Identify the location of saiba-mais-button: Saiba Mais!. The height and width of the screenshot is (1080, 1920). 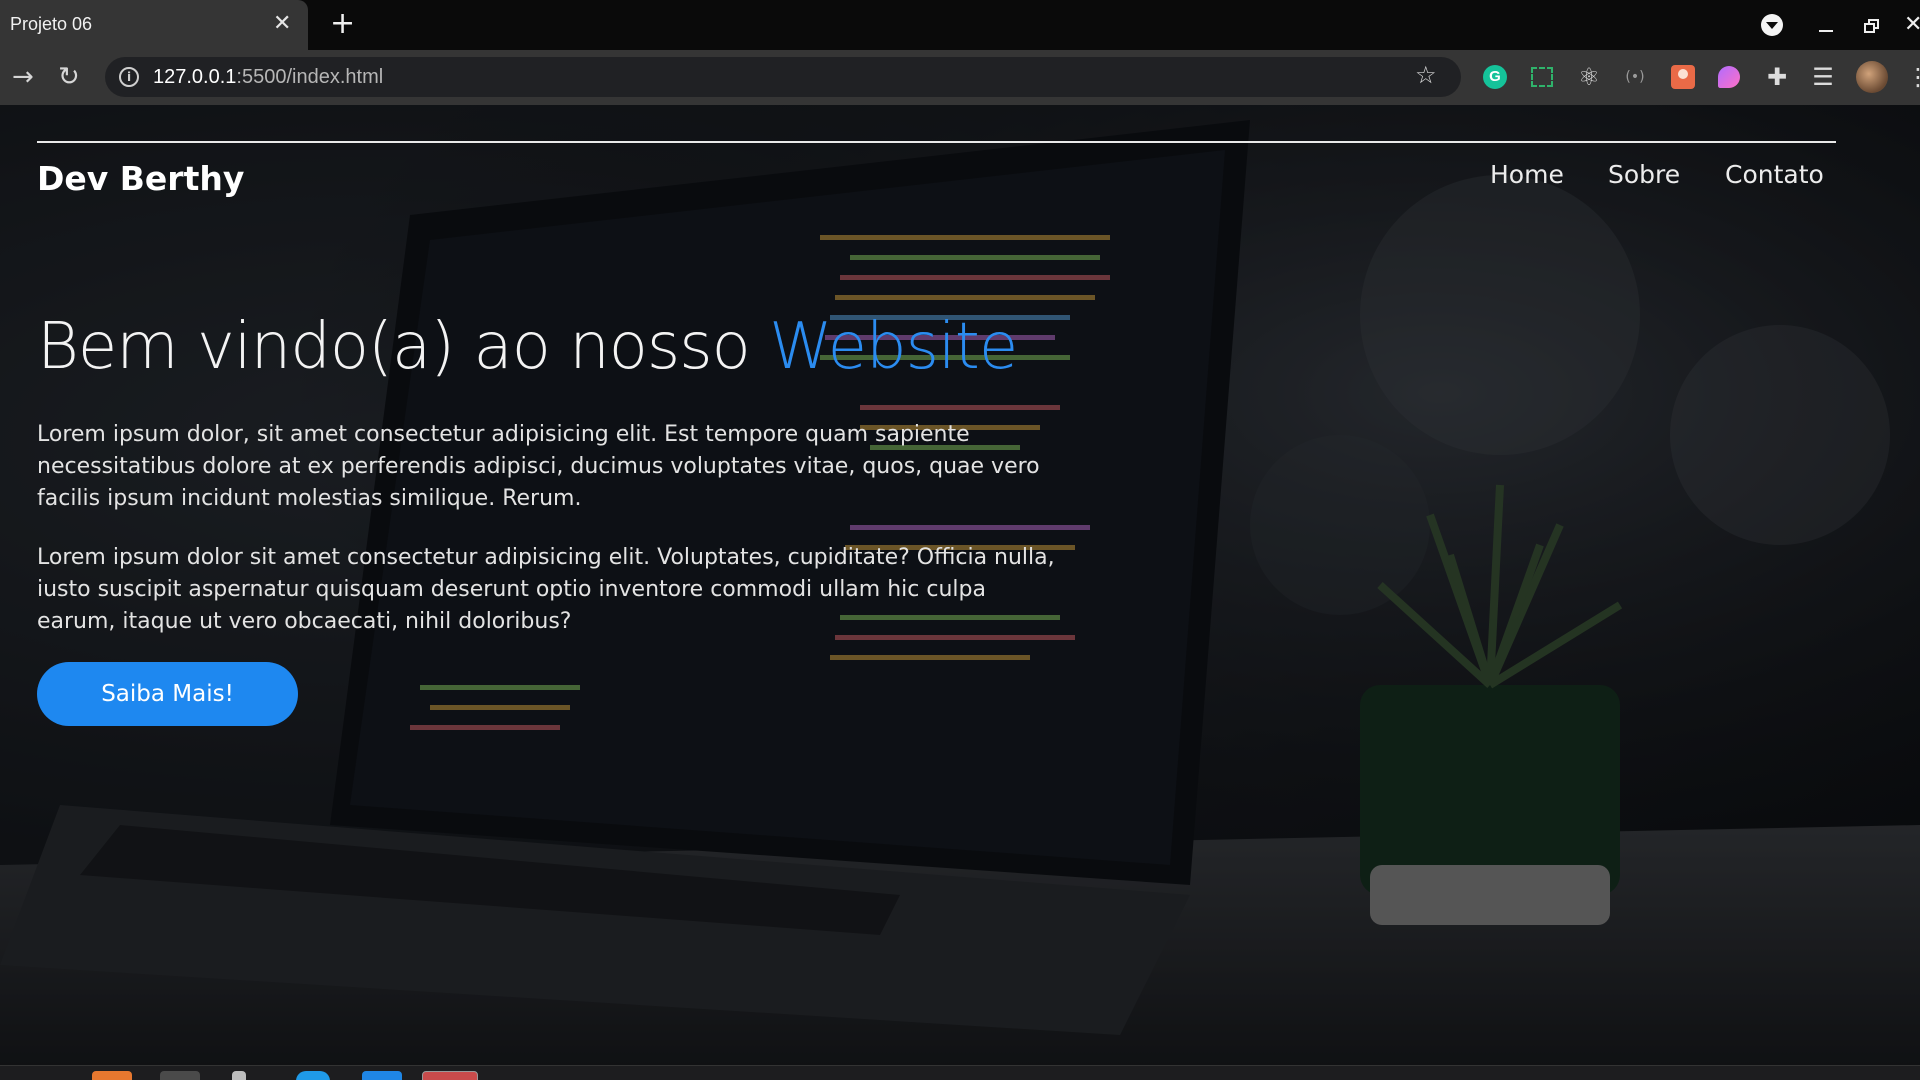
(167, 694).